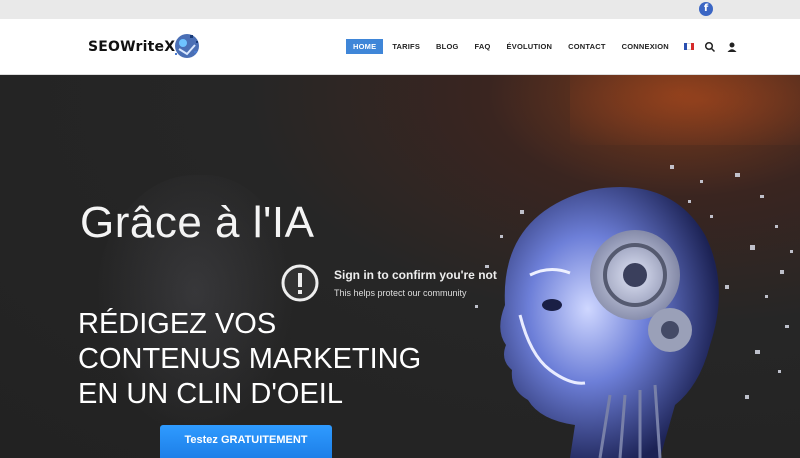 This screenshot has width=800, height=458. I want to click on user-icon, so click(732, 47).